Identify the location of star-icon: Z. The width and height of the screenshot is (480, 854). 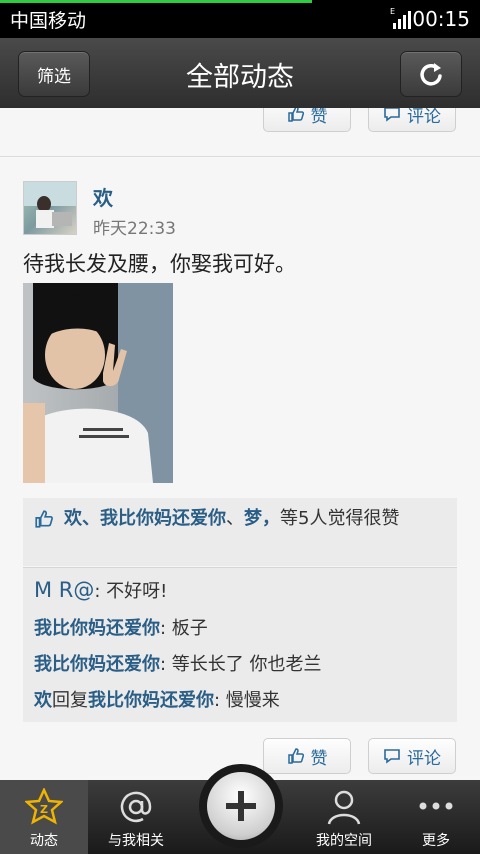
(44, 806).